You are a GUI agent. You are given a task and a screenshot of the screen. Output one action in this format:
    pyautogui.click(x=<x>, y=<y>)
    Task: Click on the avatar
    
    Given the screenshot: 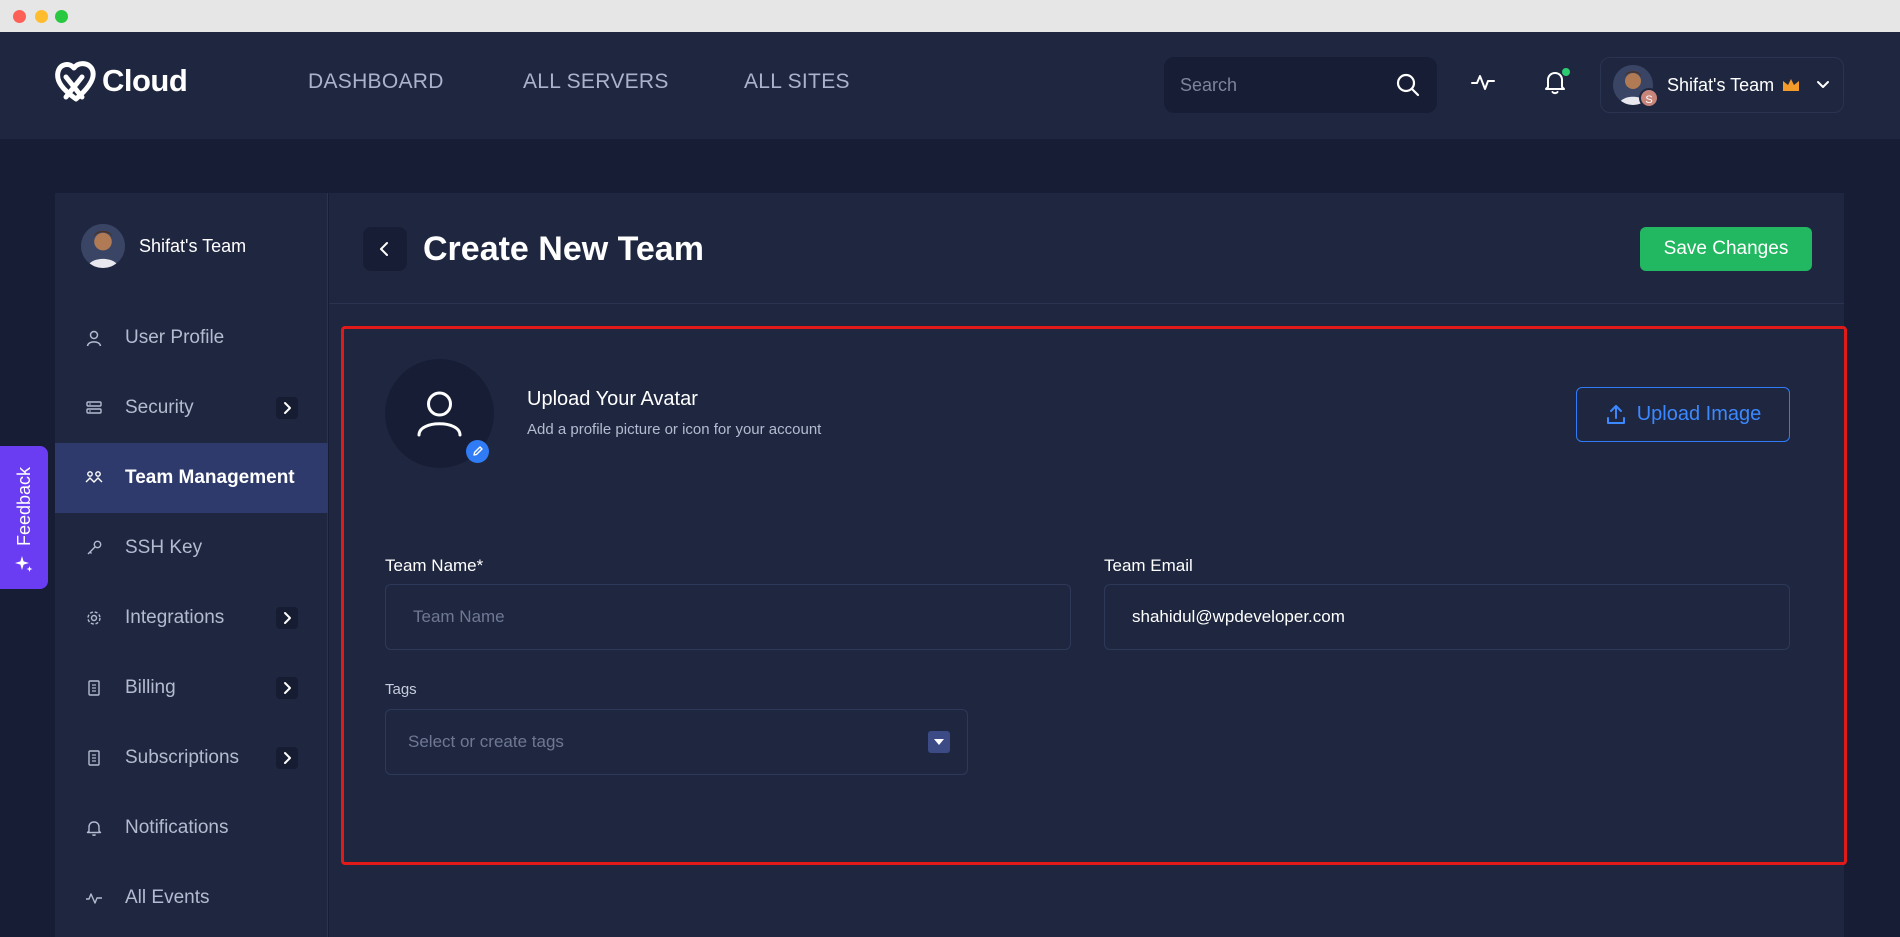 What is the action you would take?
    pyautogui.click(x=103, y=246)
    